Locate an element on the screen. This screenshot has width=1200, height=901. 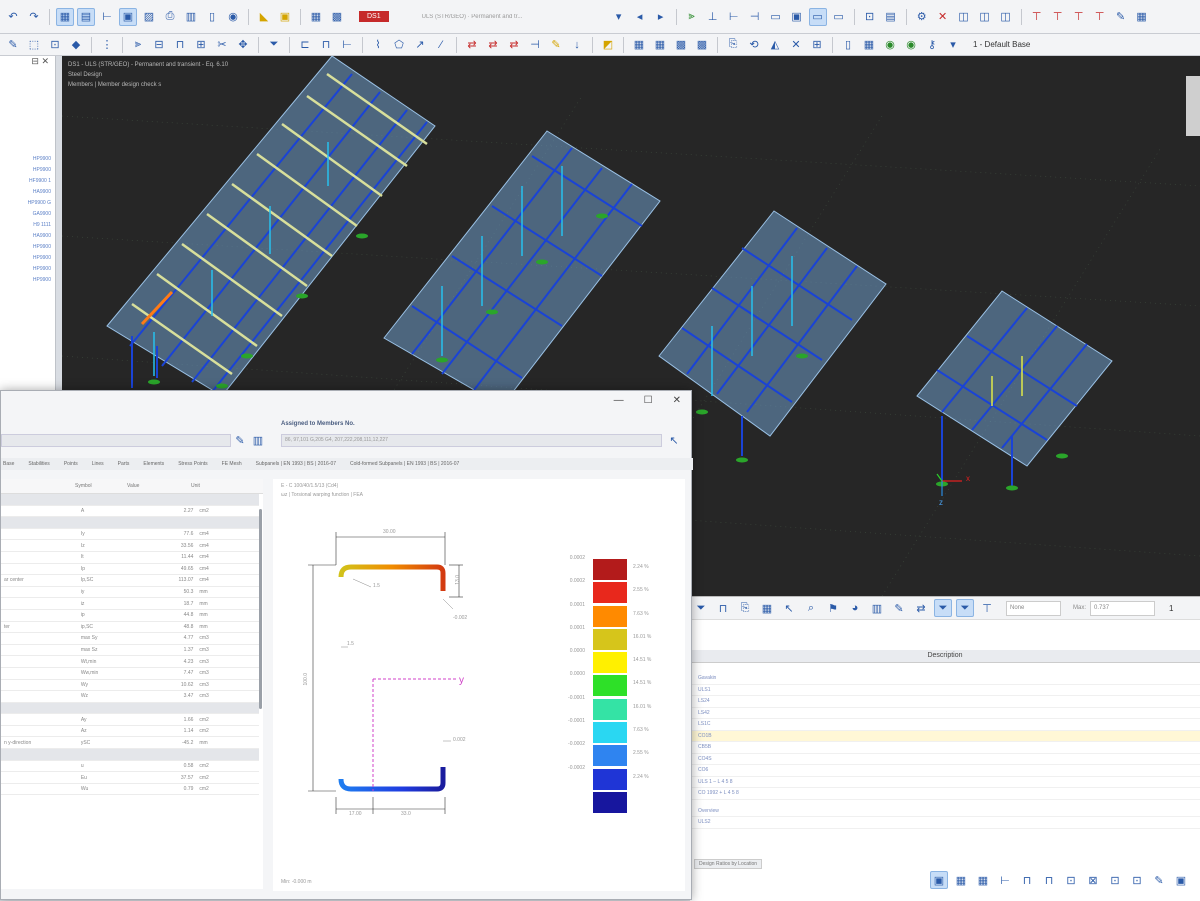
prev-icon: ◂ is located at coordinates (640, 17).